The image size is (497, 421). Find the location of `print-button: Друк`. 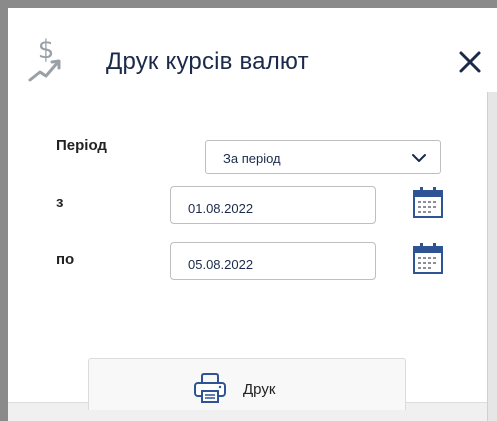

print-button: Друк is located at coordinates (247, 384).